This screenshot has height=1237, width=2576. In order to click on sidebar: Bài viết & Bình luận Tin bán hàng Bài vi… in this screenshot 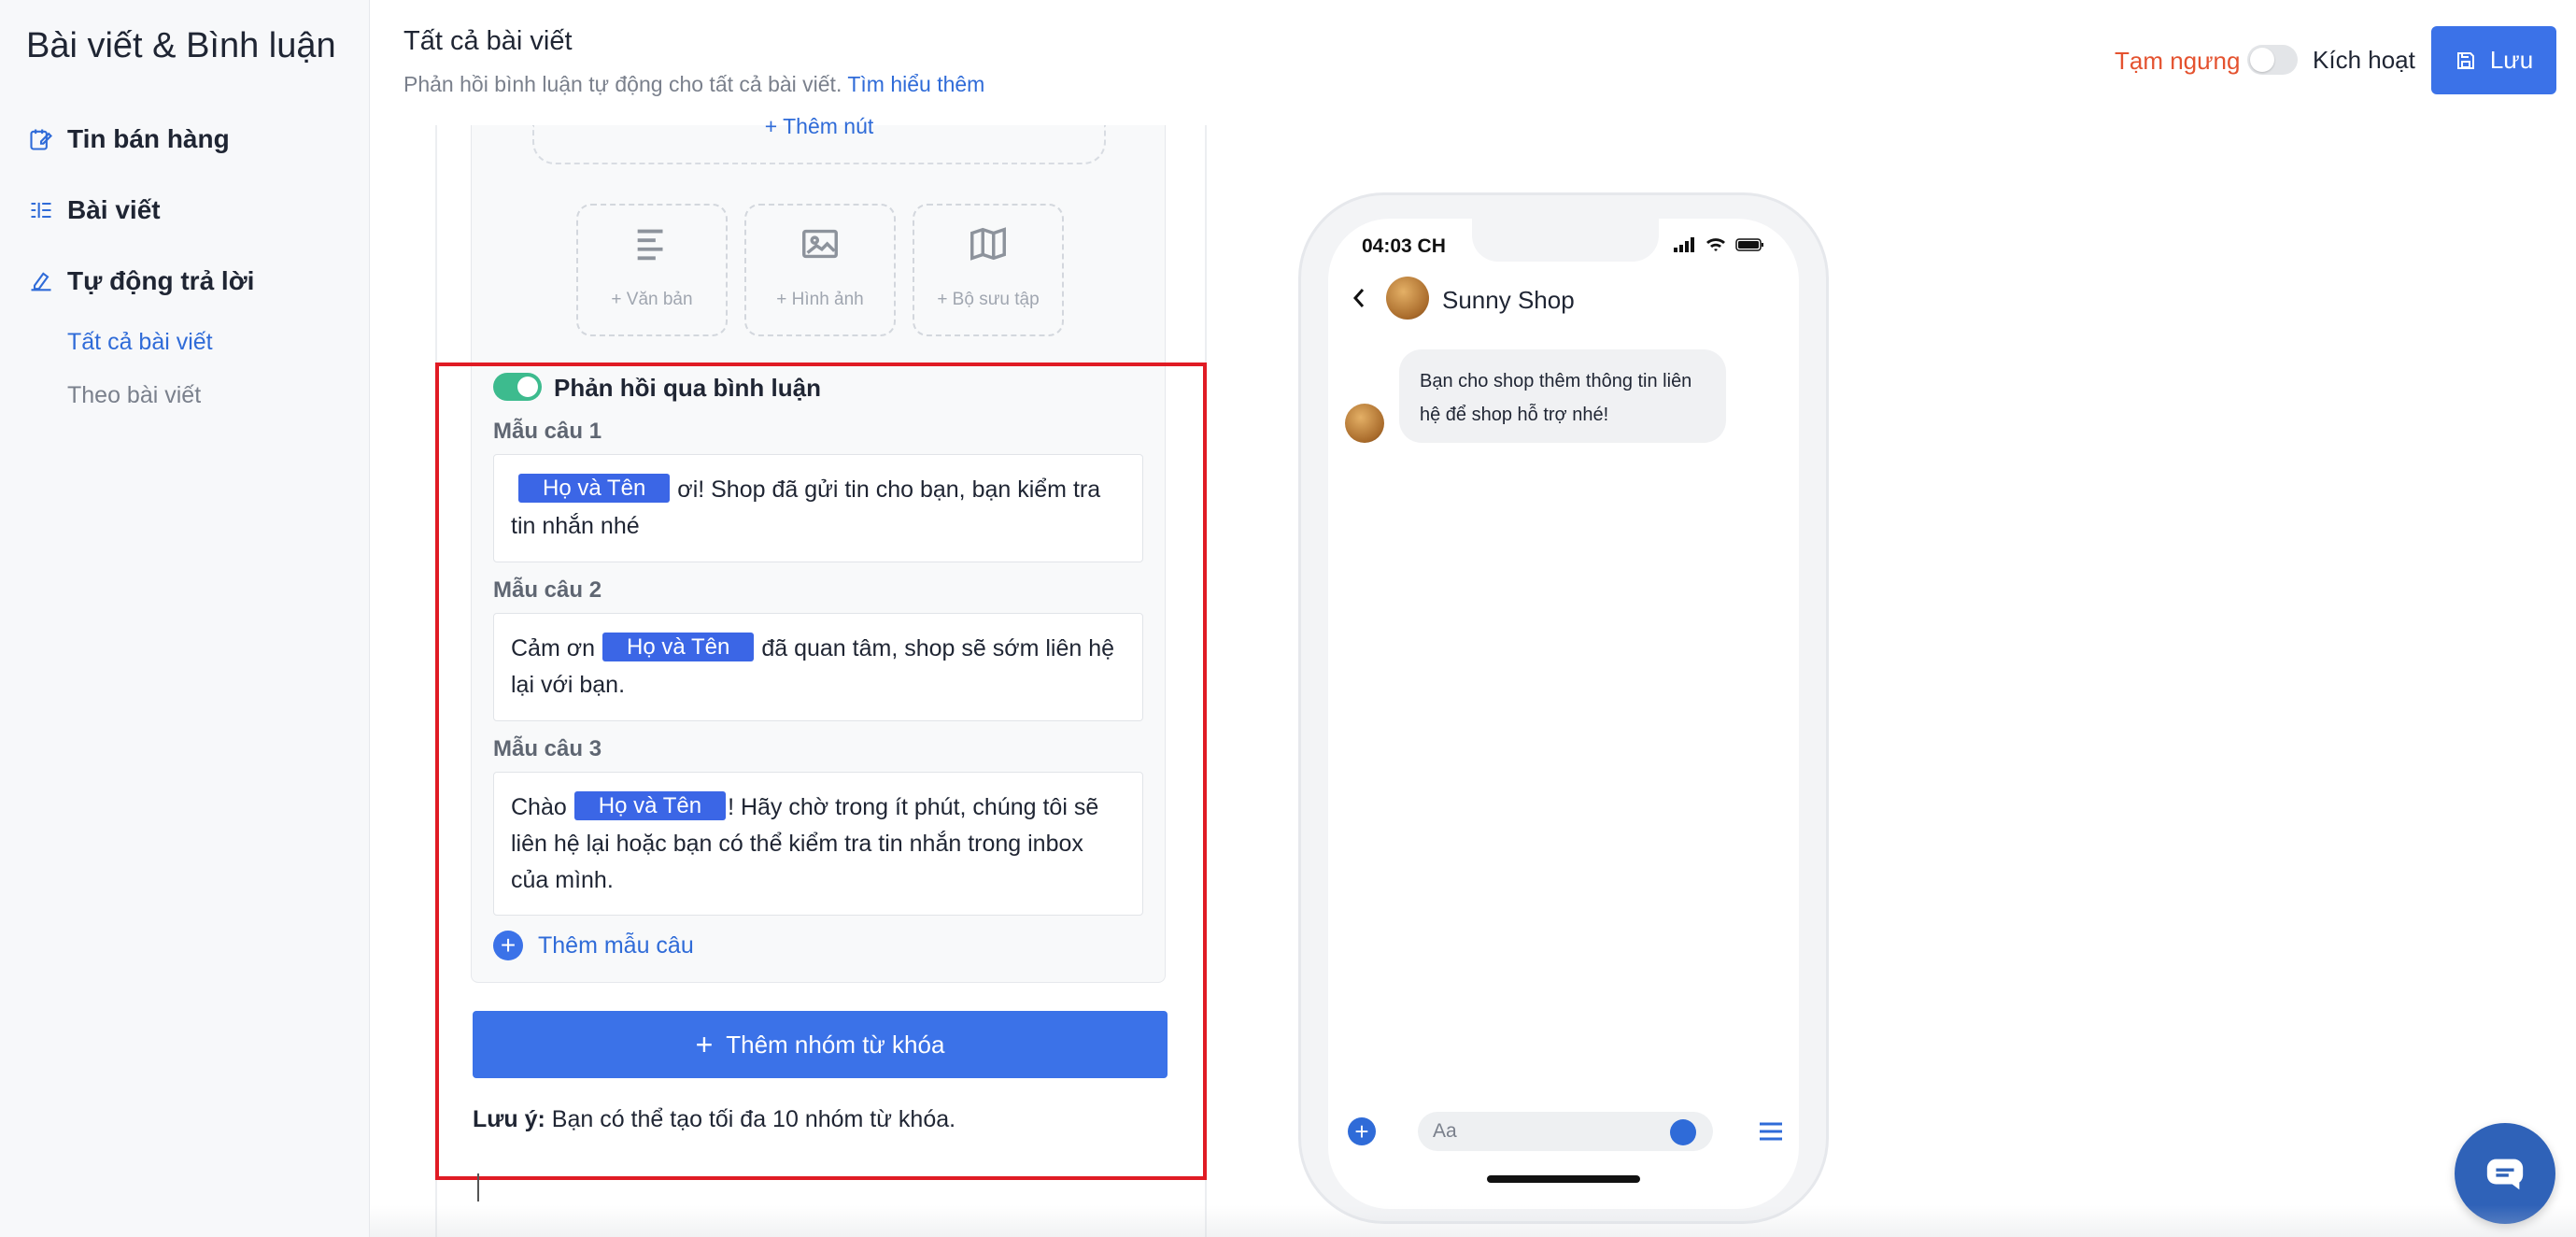, I will do `click(185, 618)`.